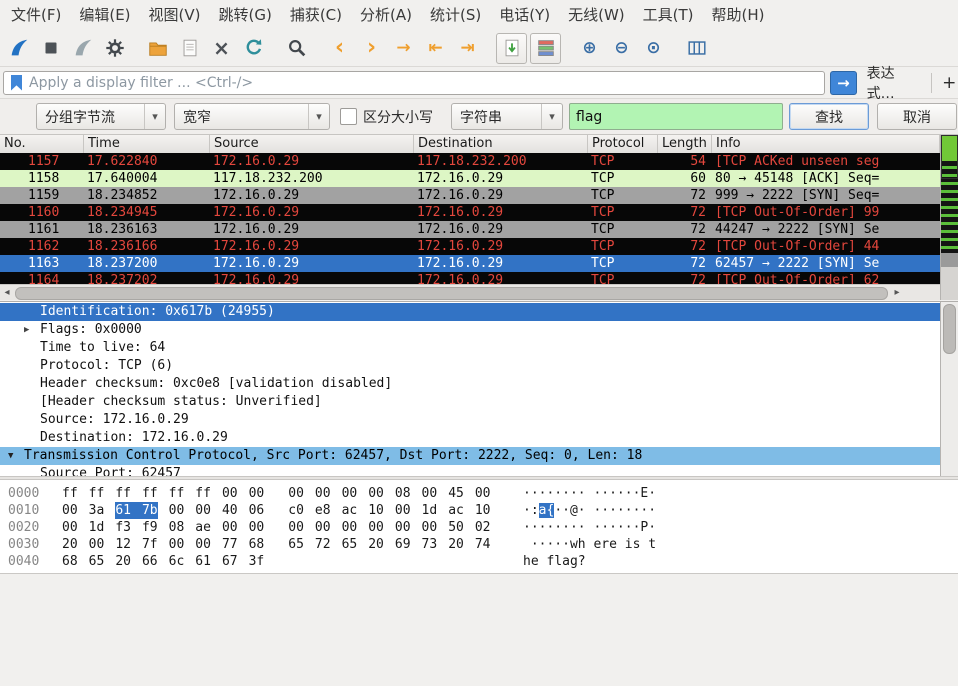 The width and height of the screenshot is (958, 686). I want to click on column-header-time: Time, so click(147, 144).